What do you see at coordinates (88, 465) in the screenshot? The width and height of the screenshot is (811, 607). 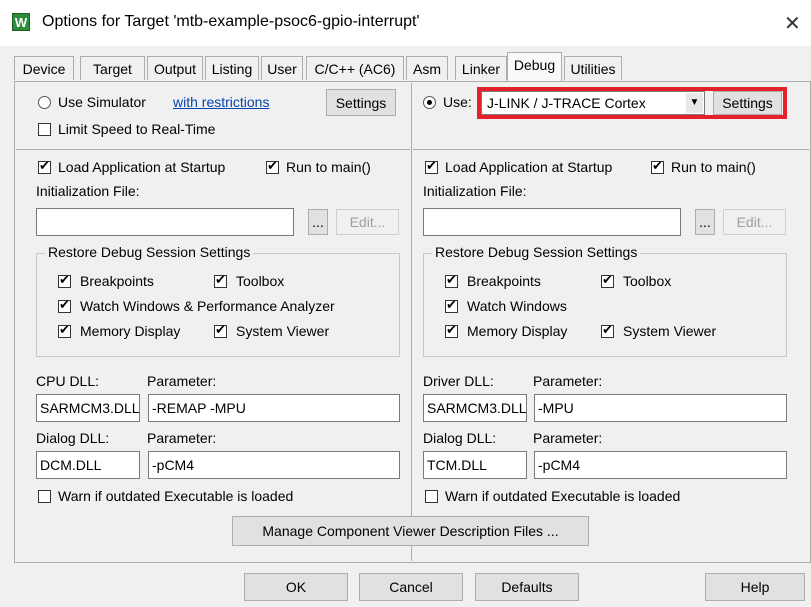 I see `left-dialog-dll-input: DCM.DLL` at bounding box center [88, 465].